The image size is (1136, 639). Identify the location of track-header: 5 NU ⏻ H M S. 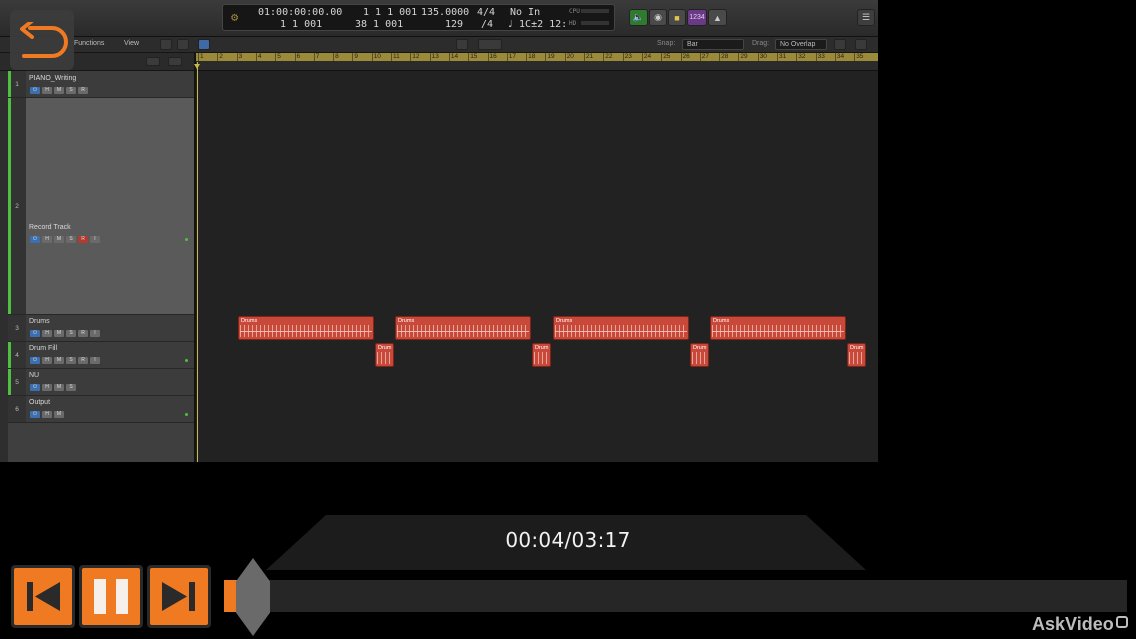
(101, 382).